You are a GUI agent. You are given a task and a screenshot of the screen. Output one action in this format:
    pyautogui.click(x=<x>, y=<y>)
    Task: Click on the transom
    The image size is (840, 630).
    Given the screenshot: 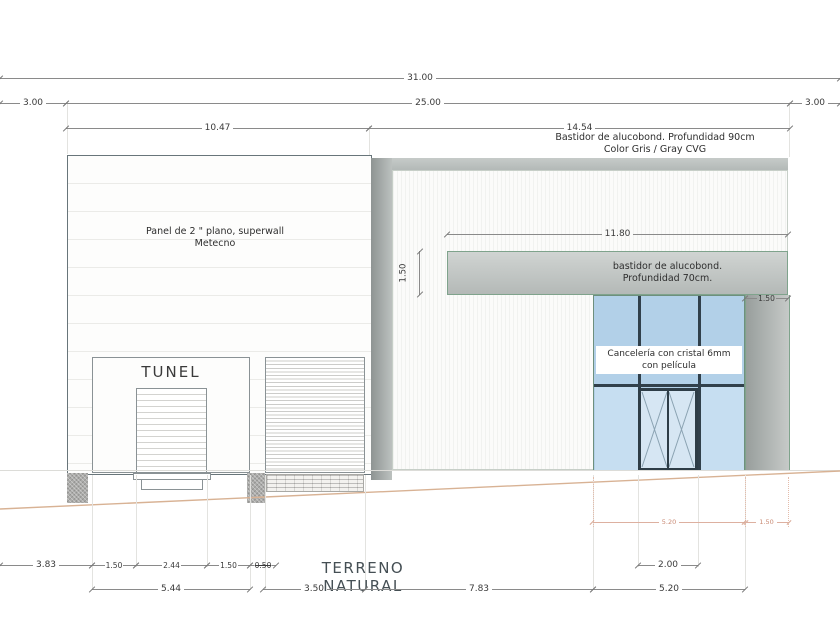 What is the action you would take?
    pyautogui.click(x=669, y=385)
    